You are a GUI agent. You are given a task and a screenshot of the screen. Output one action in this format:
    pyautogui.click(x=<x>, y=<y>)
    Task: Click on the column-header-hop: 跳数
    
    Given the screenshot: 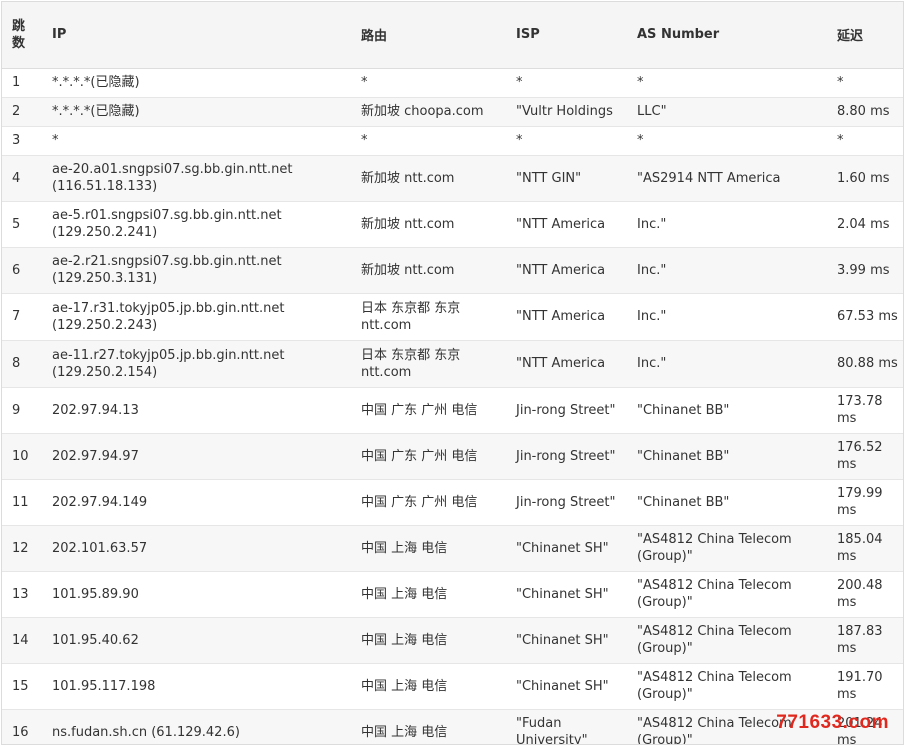 What is the action you would take?
    pyautogui.click(x=22, y=35)
    